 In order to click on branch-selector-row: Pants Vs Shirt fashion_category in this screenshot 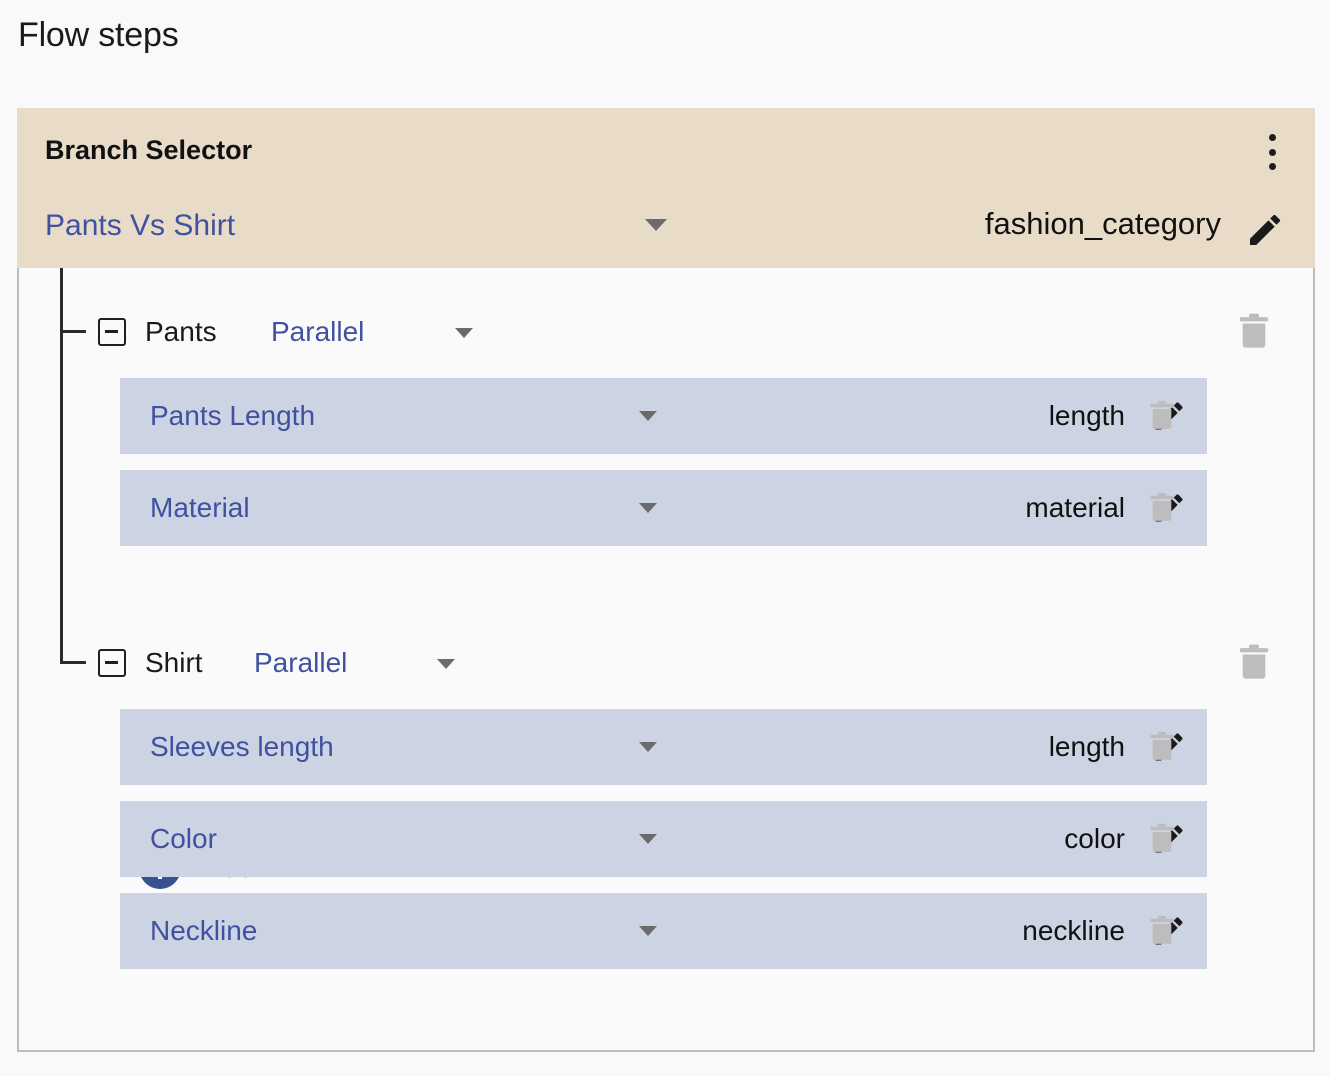, I will do `click(666, 228)`.